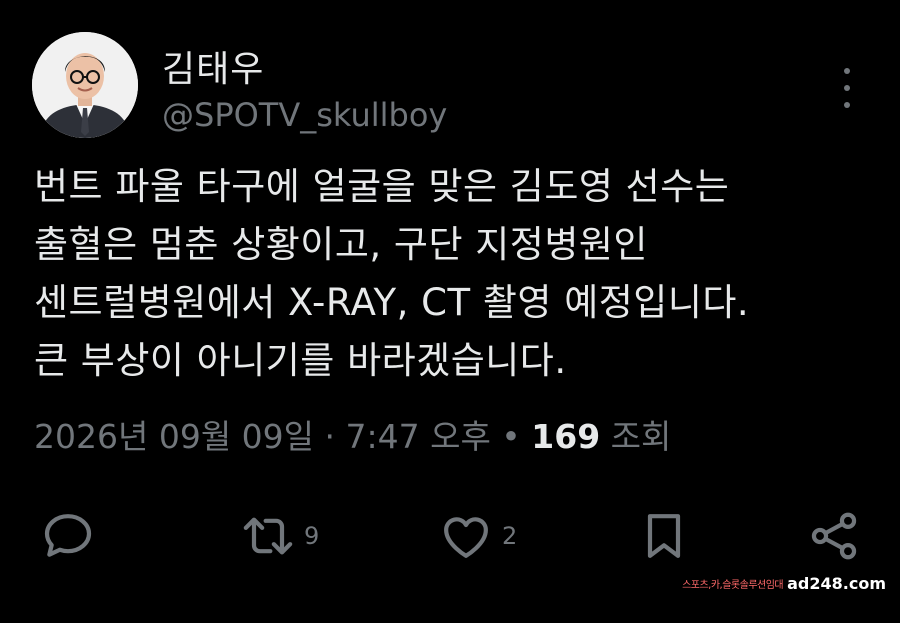 This screenshot has width=900, height=623. I want to click on heart-icon, so click(466, 537).